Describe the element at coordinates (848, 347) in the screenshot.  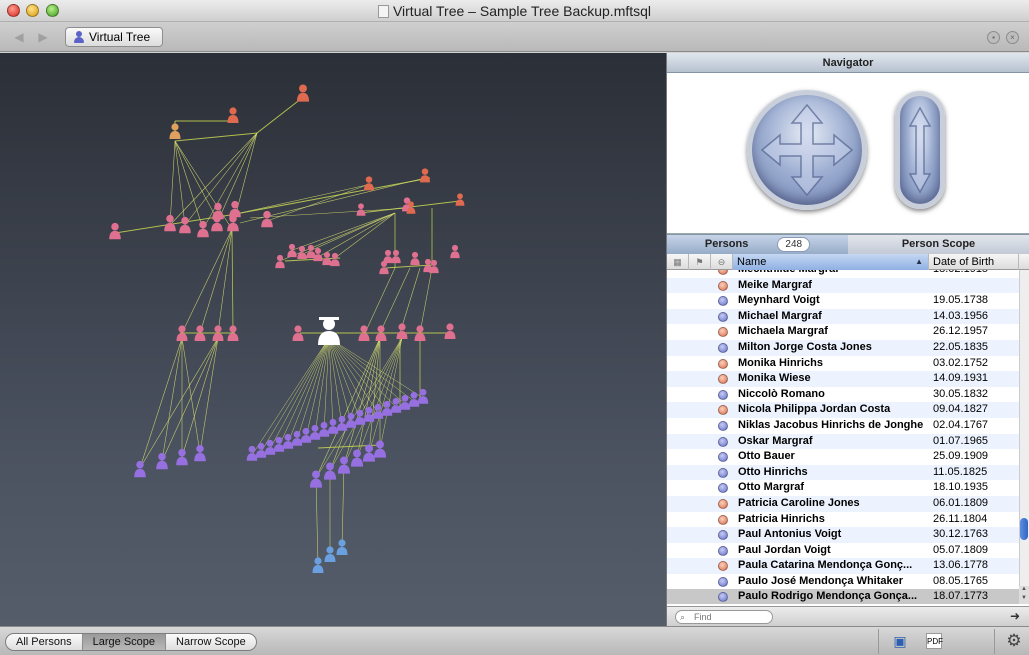
I see `person-row: Milton Jorge Costa Jones 22.05.1835` at that location.